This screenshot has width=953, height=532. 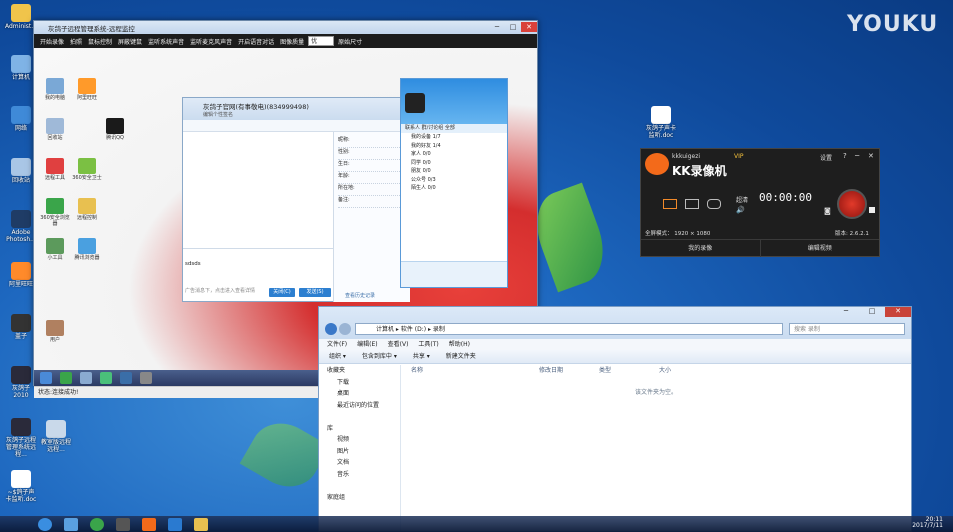 What do you see at coordinates (87, 89) in the screenshot?
I see `remote-desktop-icon: 阿里旺旺` at bounding box center [87, 89].